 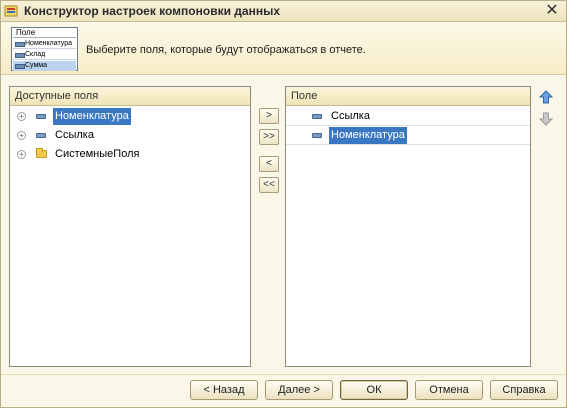 I want to click on tree-item-label: Ссылка, so click(x=74, y=135).